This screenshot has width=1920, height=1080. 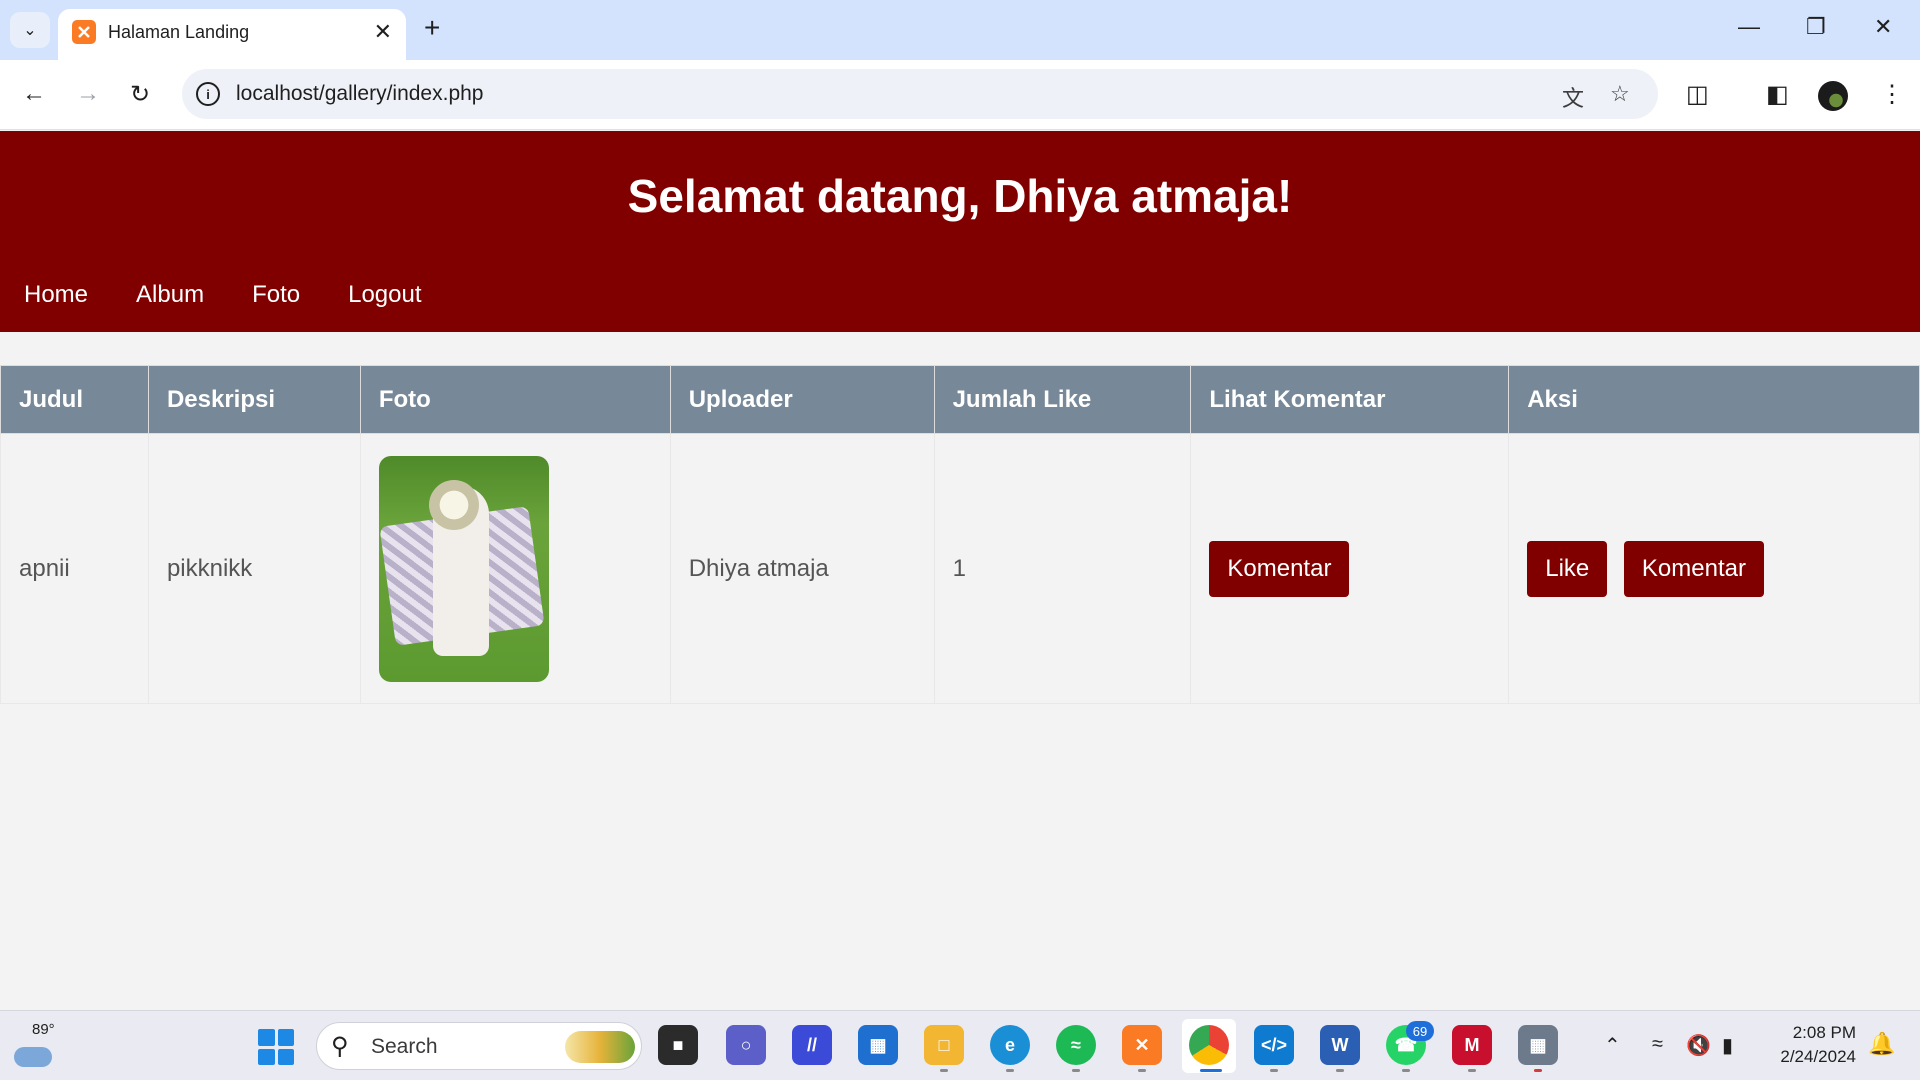 What do you see at coordinates (479, 1046) in the screenshot?
I see `taskbar-search: ⚲ Search` at bounding box center [479, 1046].